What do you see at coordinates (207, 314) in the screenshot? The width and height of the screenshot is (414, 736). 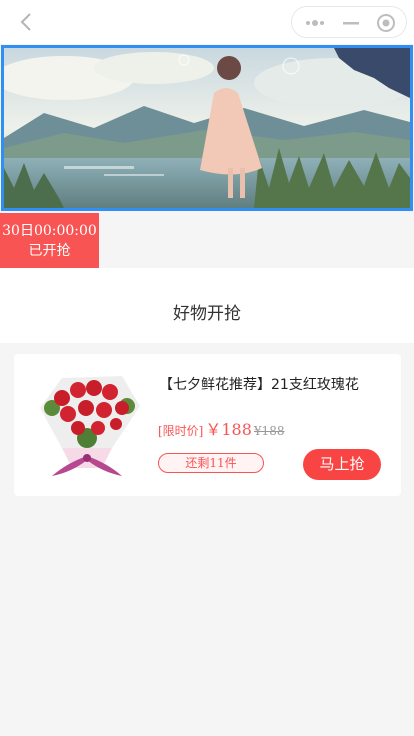 I see `section-title: 好物开抢` at bounding box center [207, 314].